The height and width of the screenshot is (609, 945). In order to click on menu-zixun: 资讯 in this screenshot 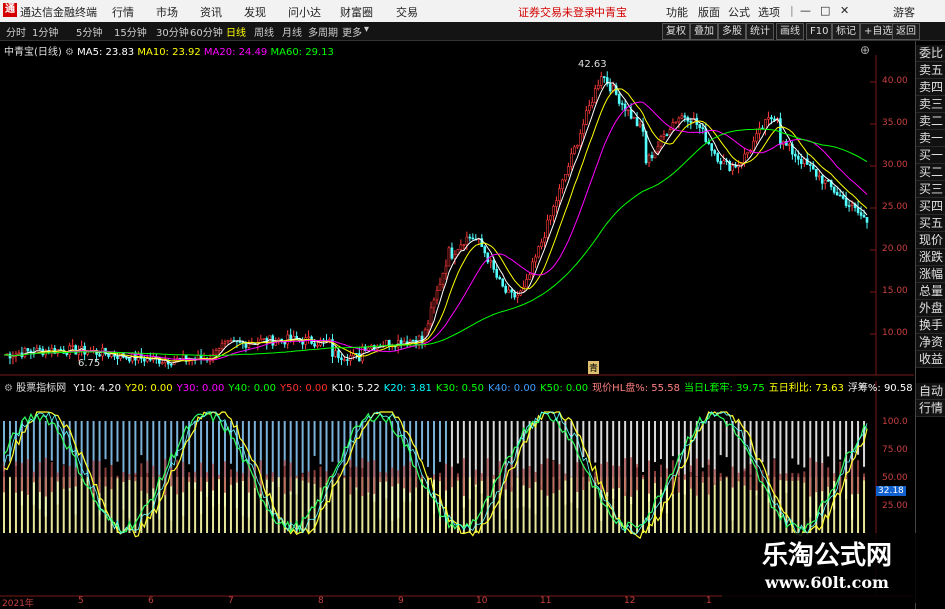, I will do `click(211, 12)`.